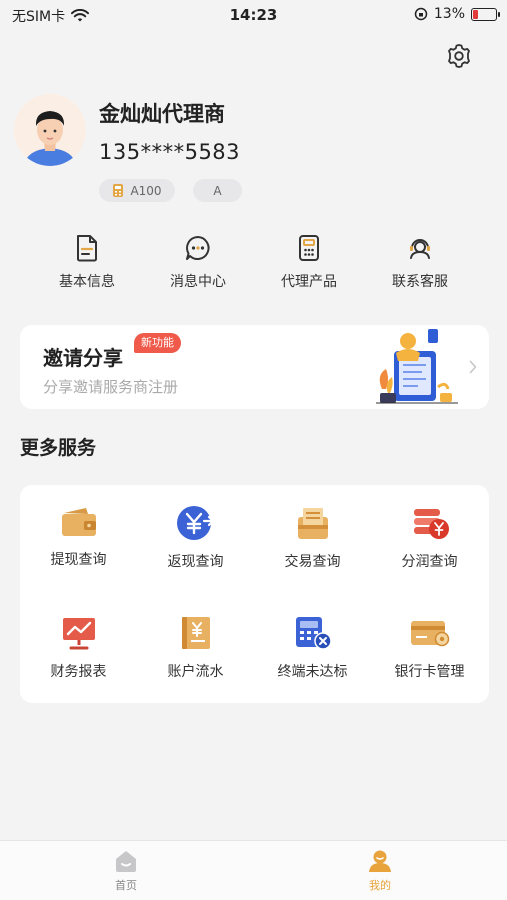  I want to click on service-account-statement: 账户流水, so click(195, 648).